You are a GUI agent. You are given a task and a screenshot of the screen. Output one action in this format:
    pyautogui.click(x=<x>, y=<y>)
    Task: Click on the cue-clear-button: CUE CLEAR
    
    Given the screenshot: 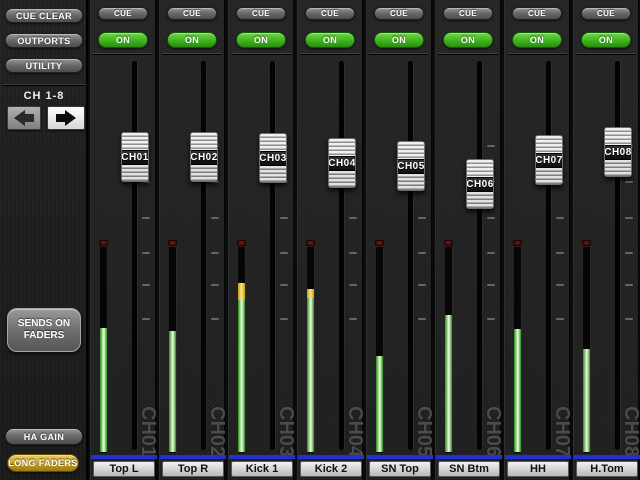 What is the action you would take?
    pyautogui.click(x=44, y=15)
    